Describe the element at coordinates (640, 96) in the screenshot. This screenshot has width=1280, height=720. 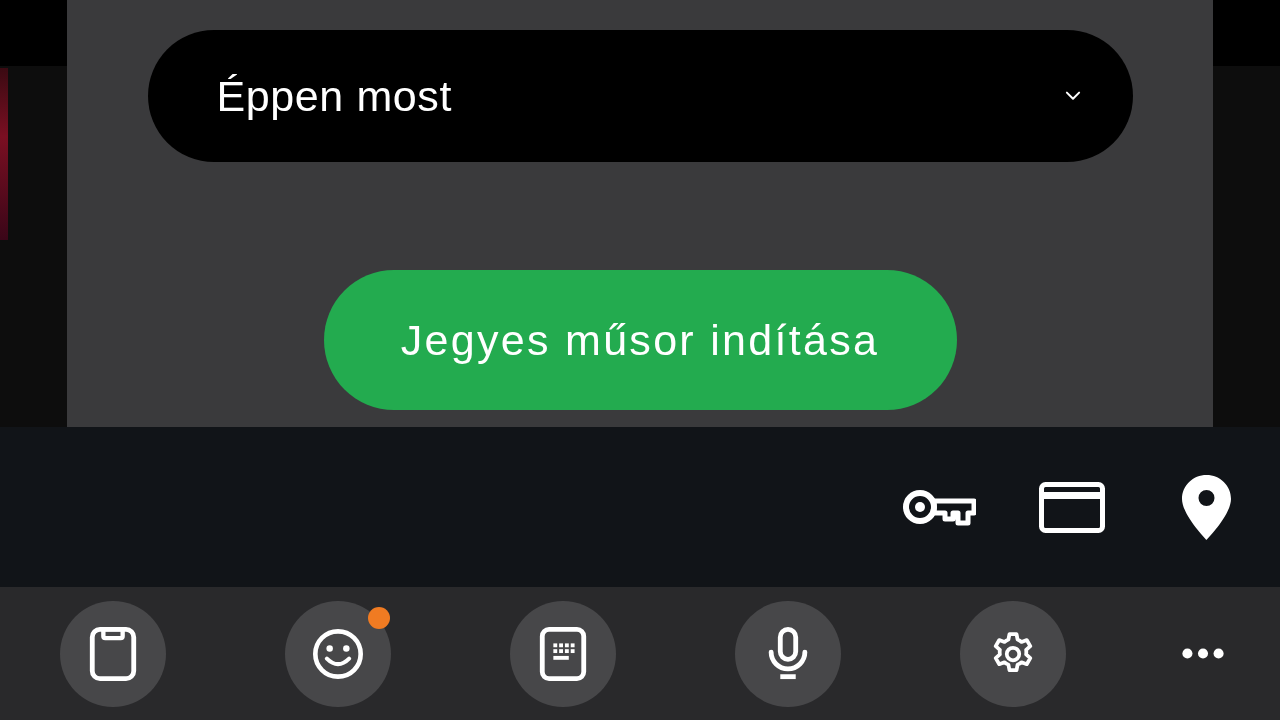
I see `time-select-dropdown: Éppen most` at that location.